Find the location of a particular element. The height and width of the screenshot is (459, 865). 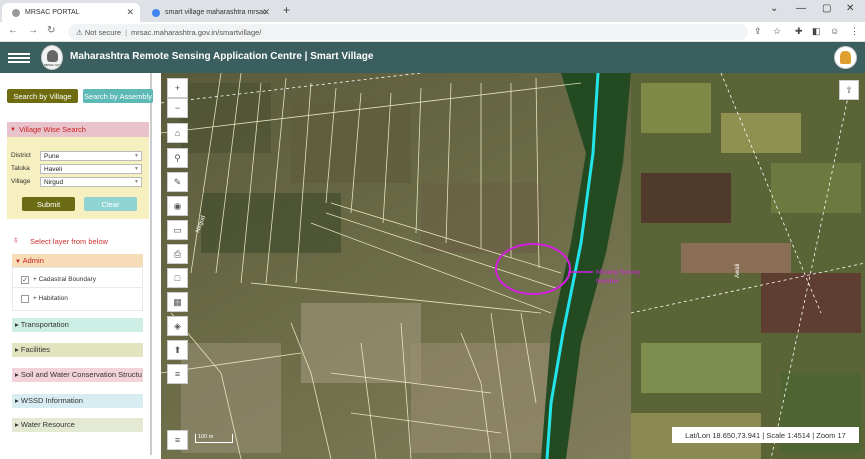

layer-hint: Select layer from below is located at coordinates (69, 241).